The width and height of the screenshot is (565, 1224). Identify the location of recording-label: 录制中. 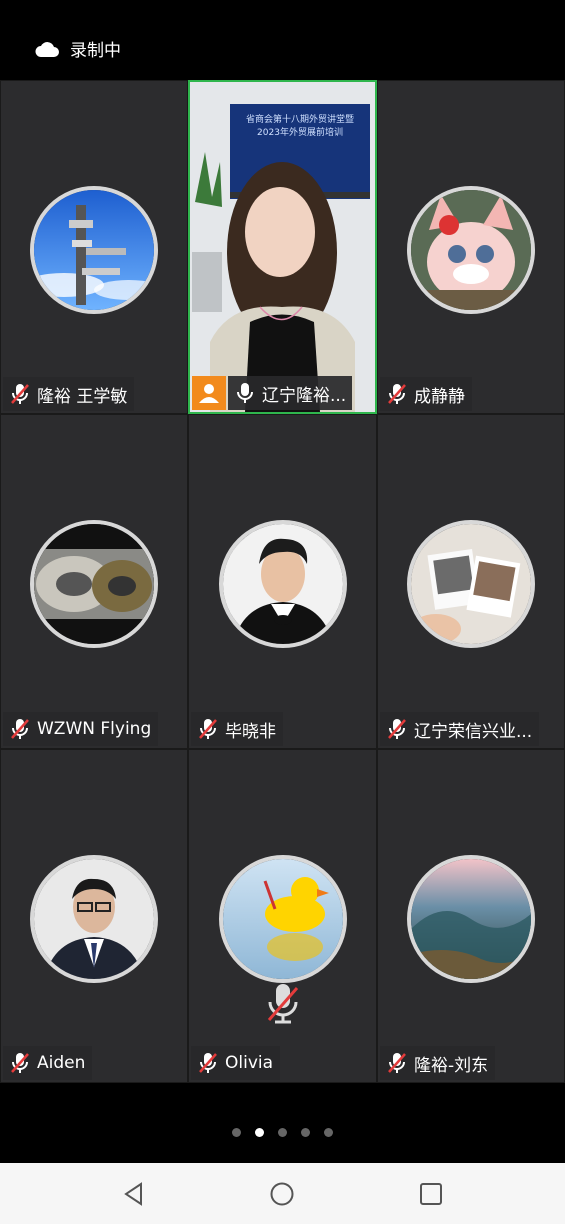
(95, 51).